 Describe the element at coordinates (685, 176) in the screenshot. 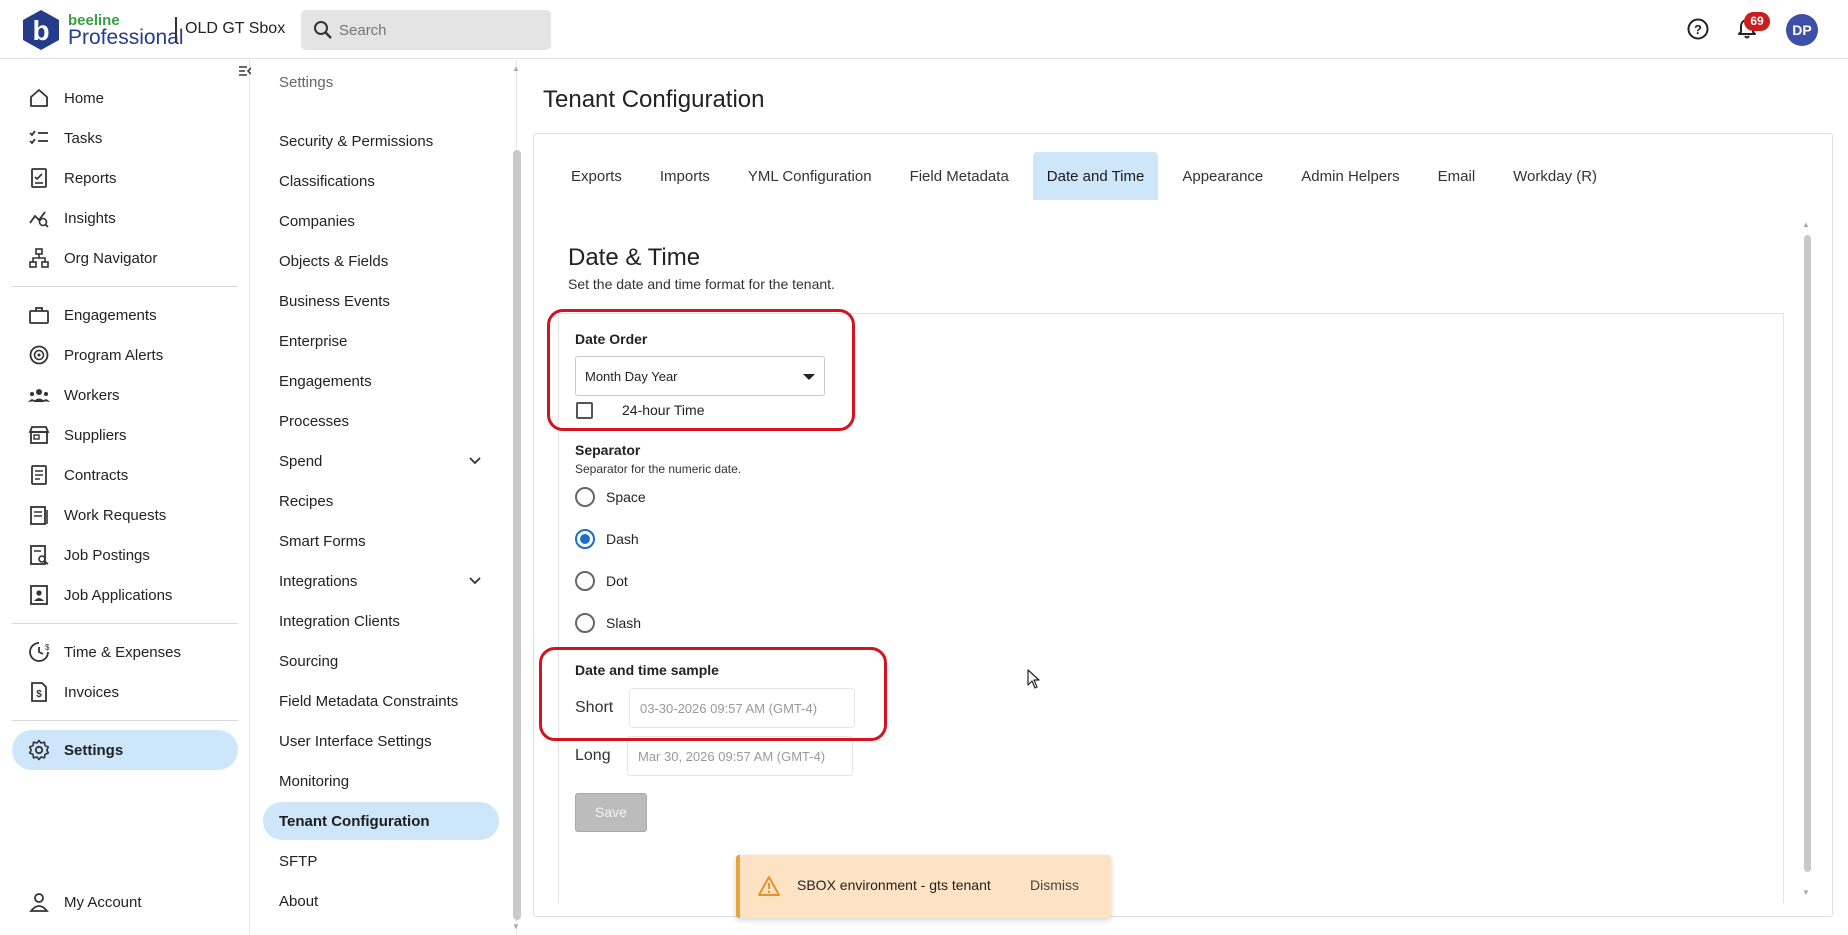

I see `tab-imports: Imports` at that location.